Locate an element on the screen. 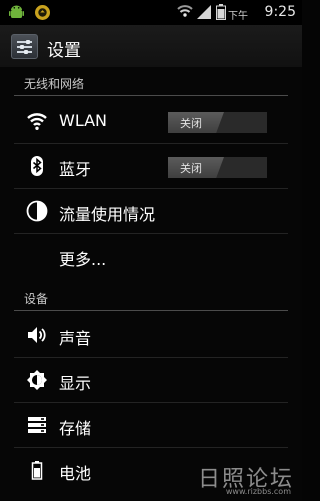 This screenshot has width=320, height=501. status-time: 9:25 is located at coordinates (280, 12).